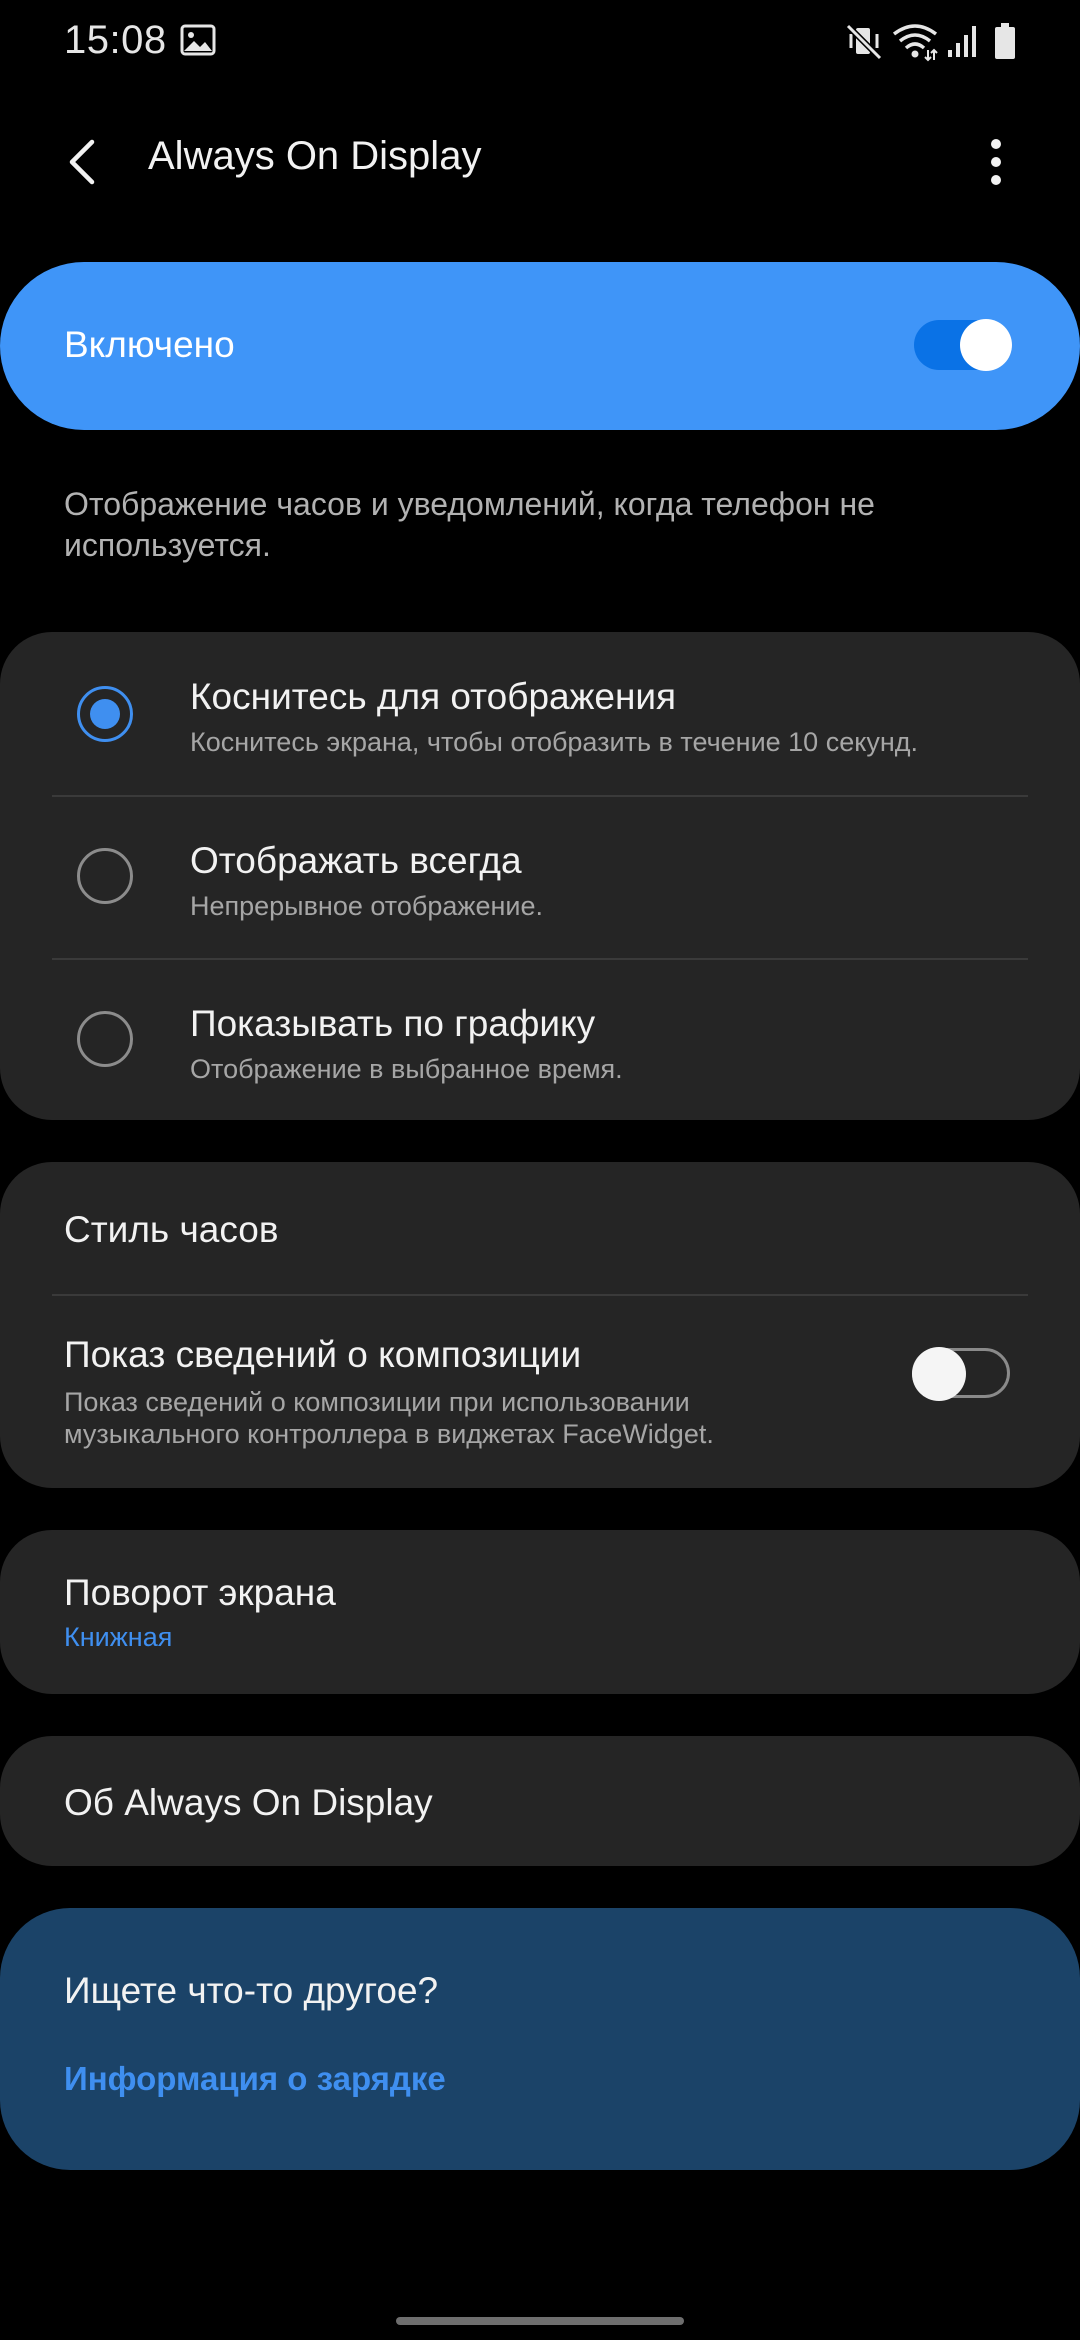 The image size is (1080, 2340). I want to click on gallery-icon, so click(198, 40).